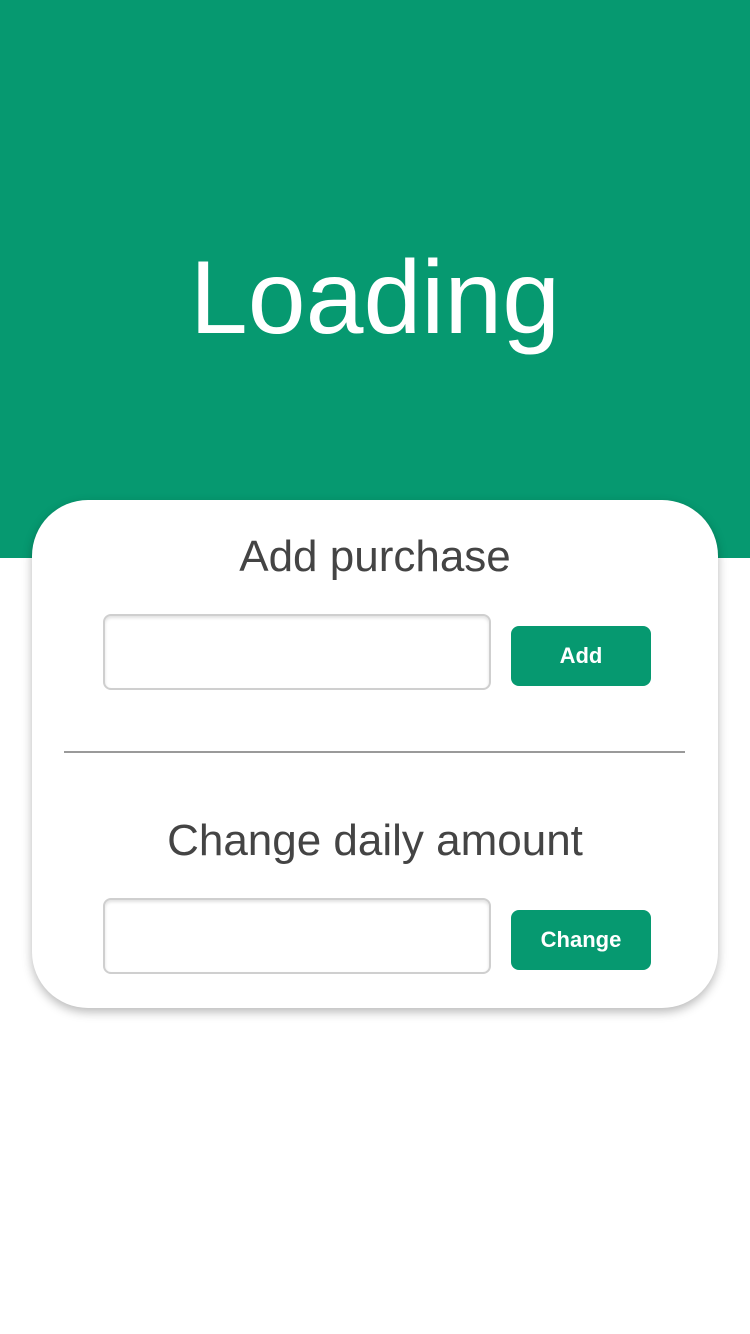 The width and height of the screenshot is (750, 1334). What do you see at coordinates (297, 936) in the screenshot?
I see `daily-amount-input` at bounding box center [297, 936].